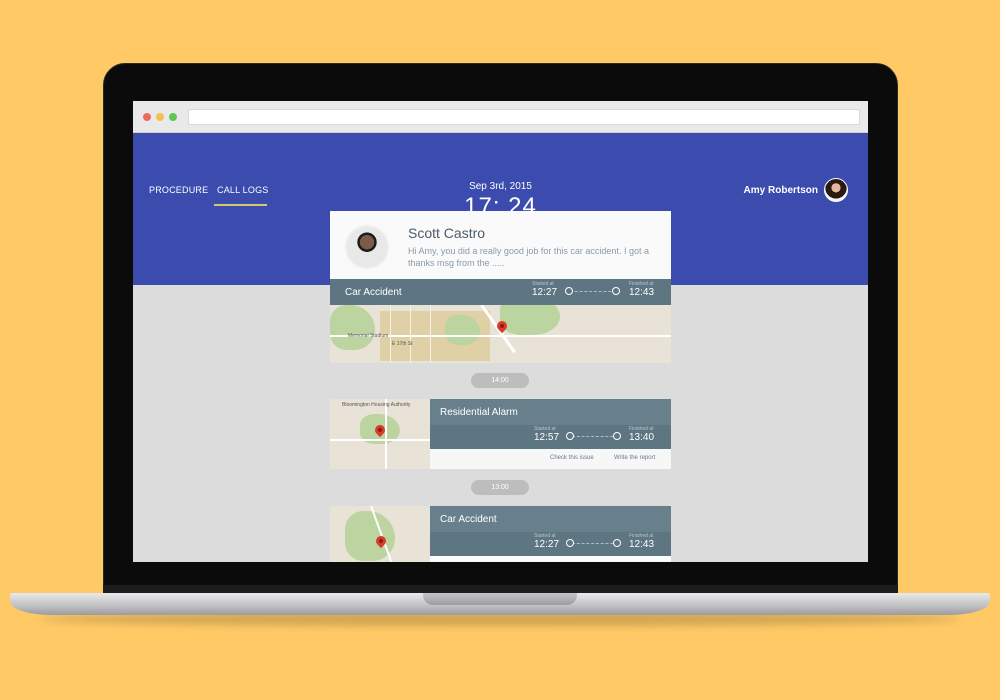  What do you see at coordinates (367, 247) in the screenshot?
I see `sender-avatar` at bounding box center [367, 247].